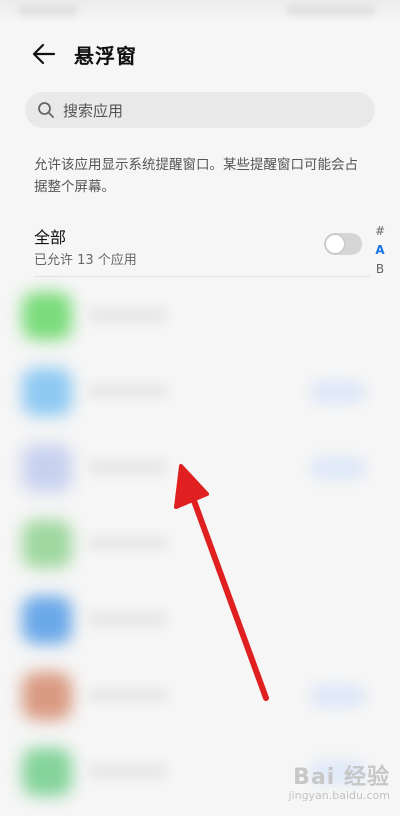  I want to click on watermark: Bai 经验 jingyan.baidu.com, so click(339, 780).